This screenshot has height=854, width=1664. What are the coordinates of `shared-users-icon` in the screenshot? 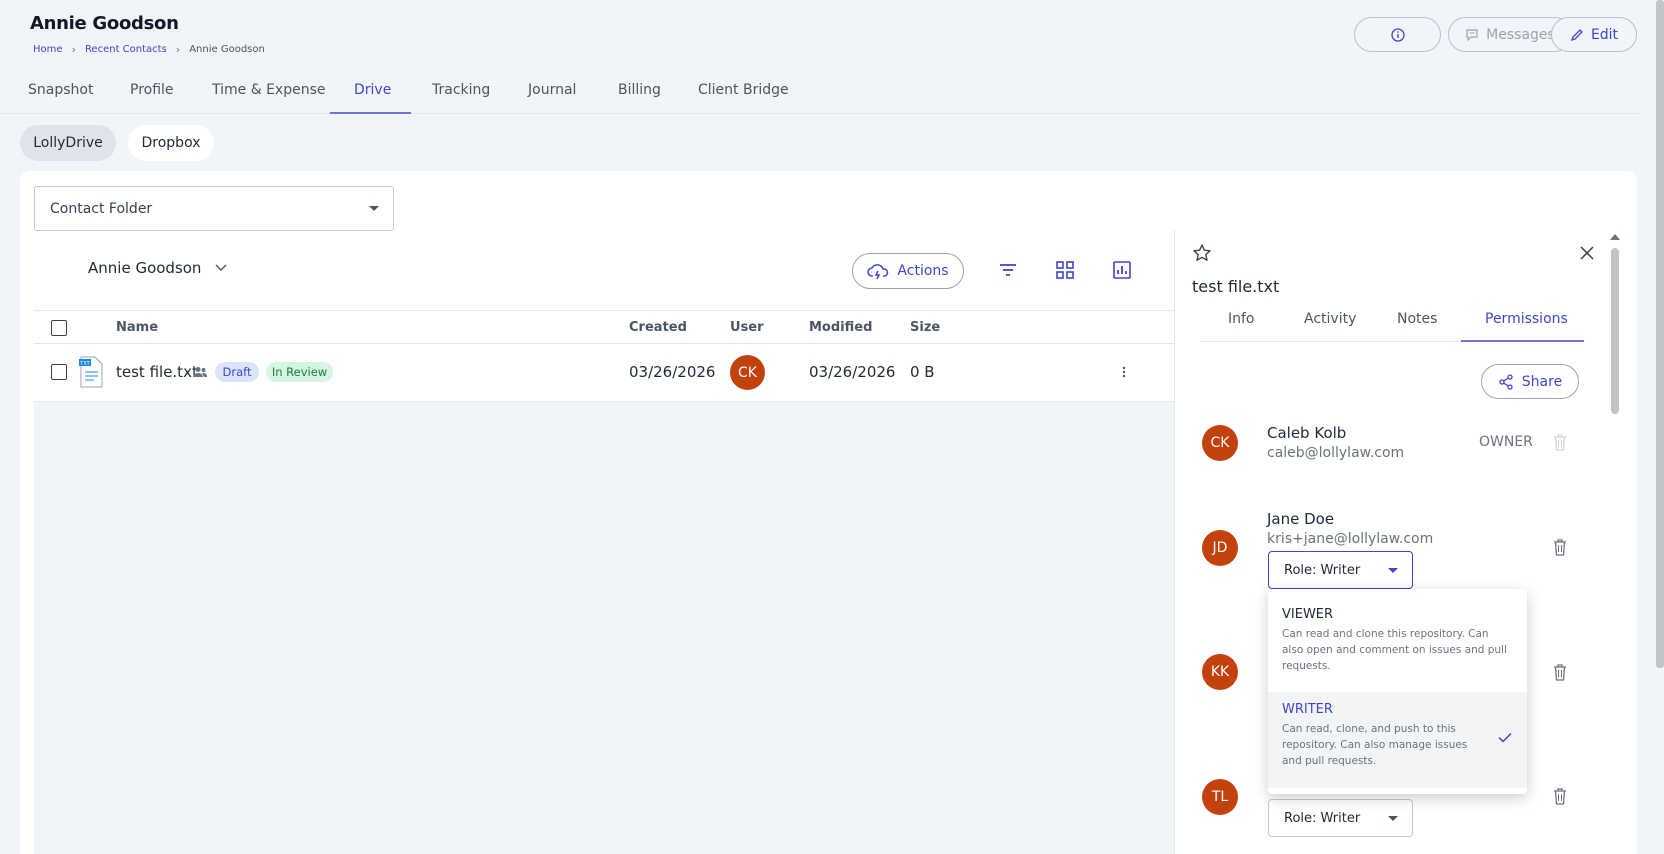 It's located at (200, 372).